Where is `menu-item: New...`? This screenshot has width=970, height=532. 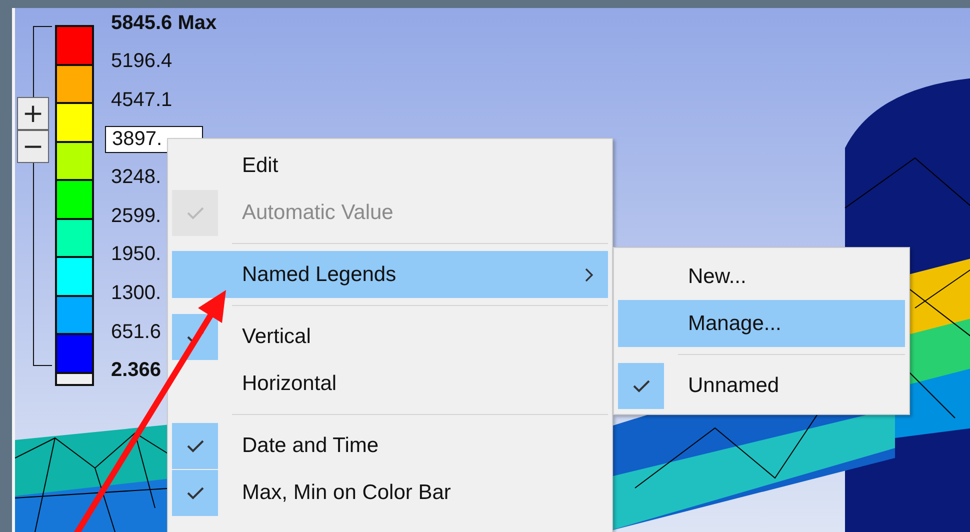 menu-item: New... is located at coordinates (761, 276).